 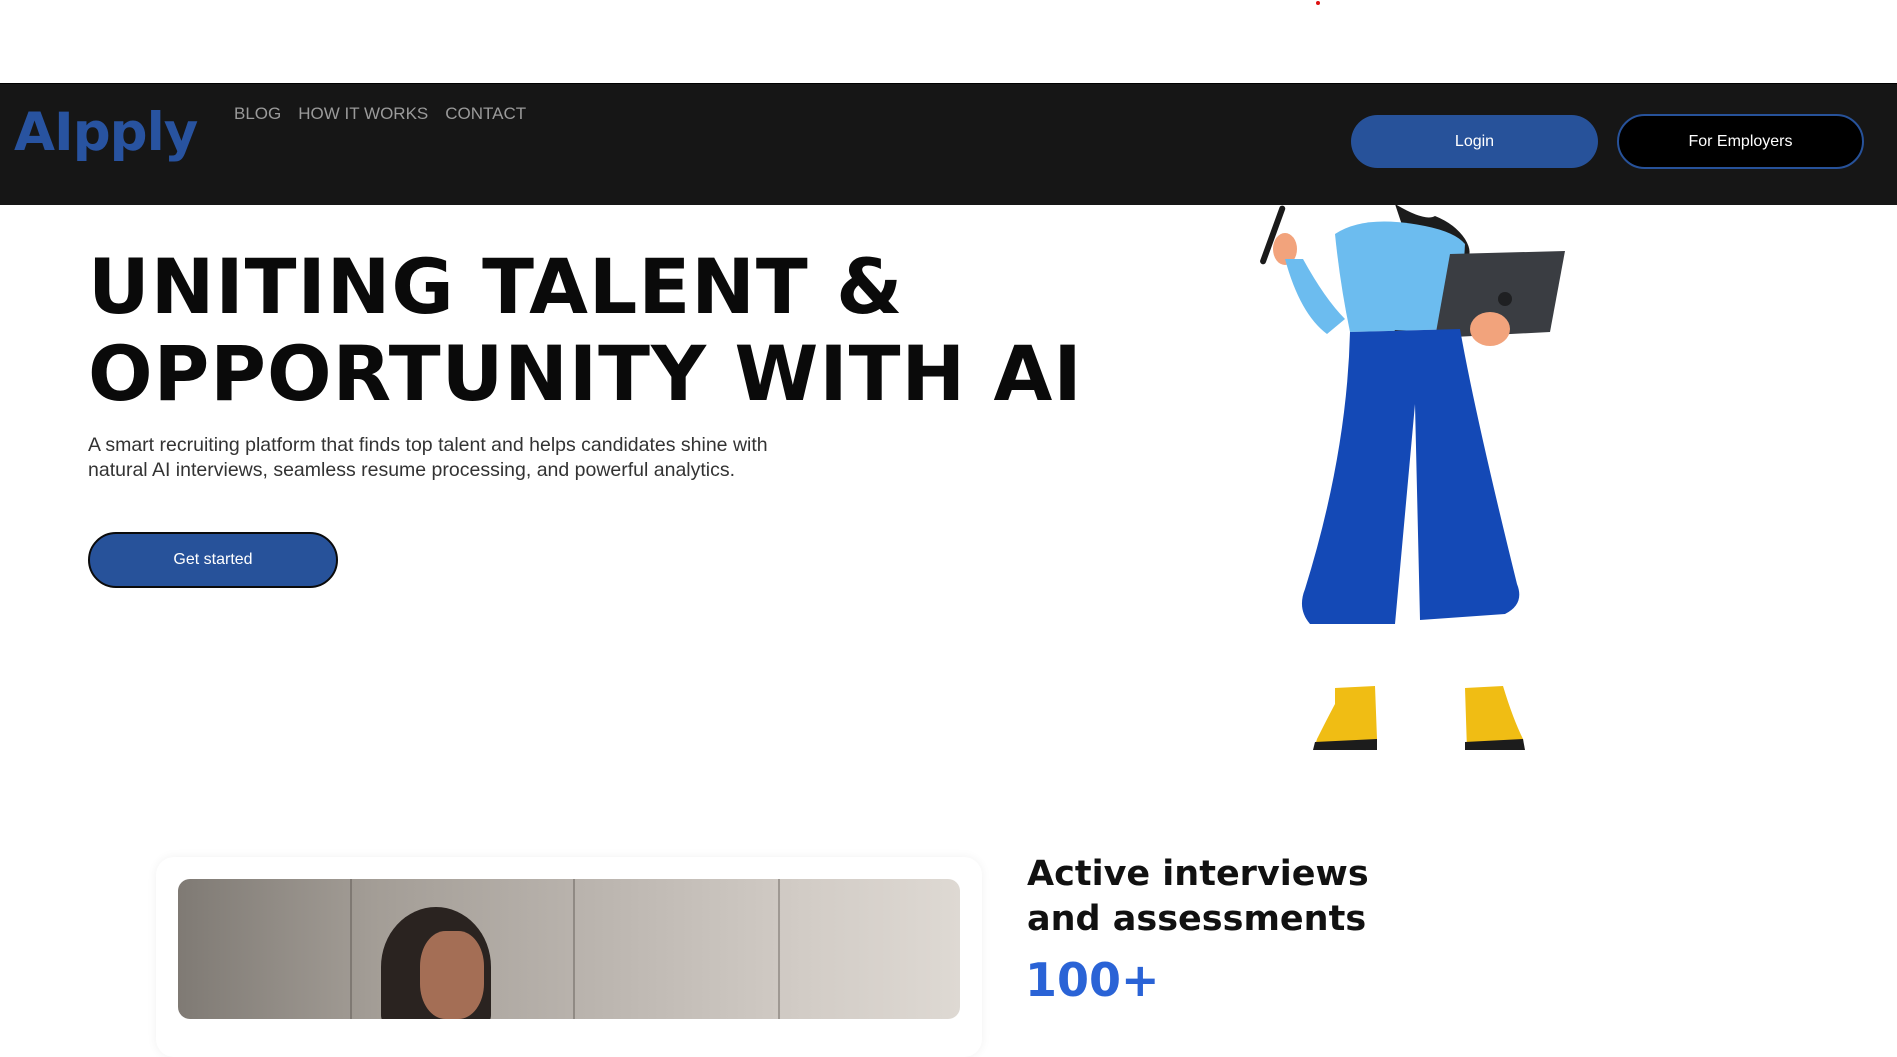 I want to click on get-started-button: Get started, so click(x=213, y=560).